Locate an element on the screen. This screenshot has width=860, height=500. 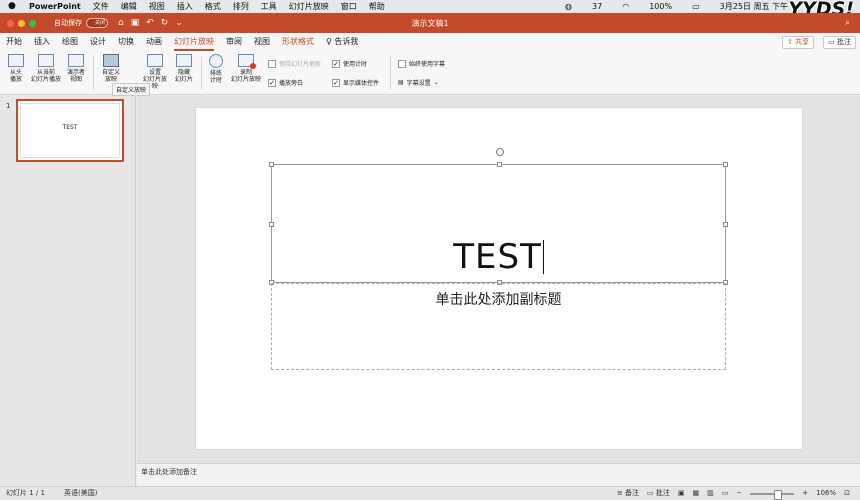
comments-toggle: ▭ 批注 is located at coordinates (658, 493).